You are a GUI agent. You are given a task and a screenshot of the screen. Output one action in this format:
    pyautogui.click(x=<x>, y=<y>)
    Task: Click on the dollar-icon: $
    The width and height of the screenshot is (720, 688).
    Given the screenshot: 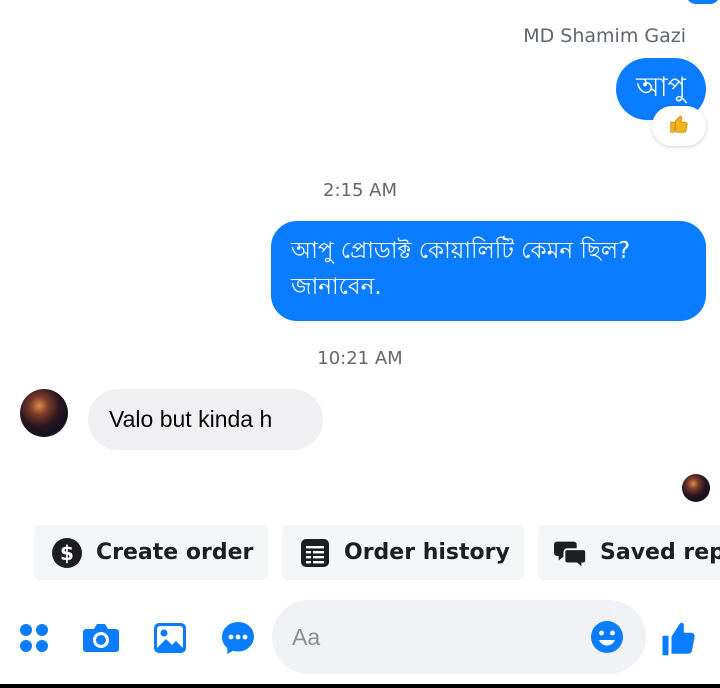 What is the action you would take?
    pyautogui.click(x=67, y=553)
    